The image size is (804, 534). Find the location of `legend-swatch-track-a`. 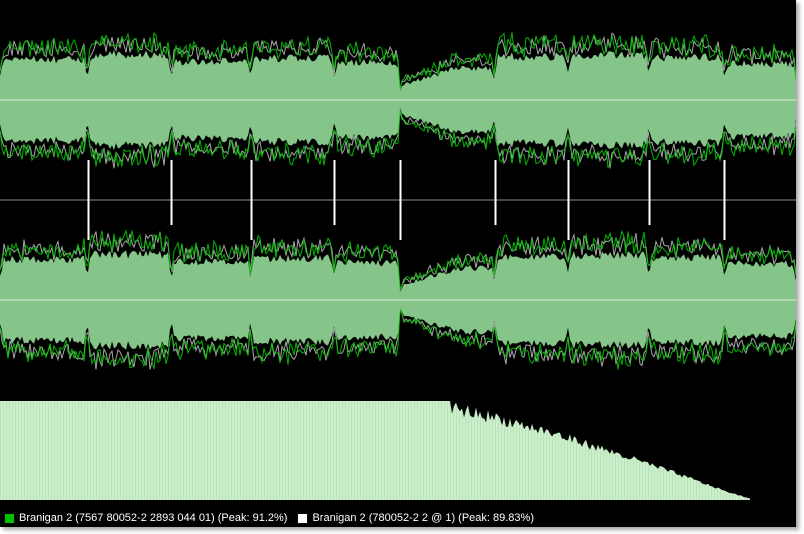

legend-swatch-track-a is located at coordinates (9, 518).